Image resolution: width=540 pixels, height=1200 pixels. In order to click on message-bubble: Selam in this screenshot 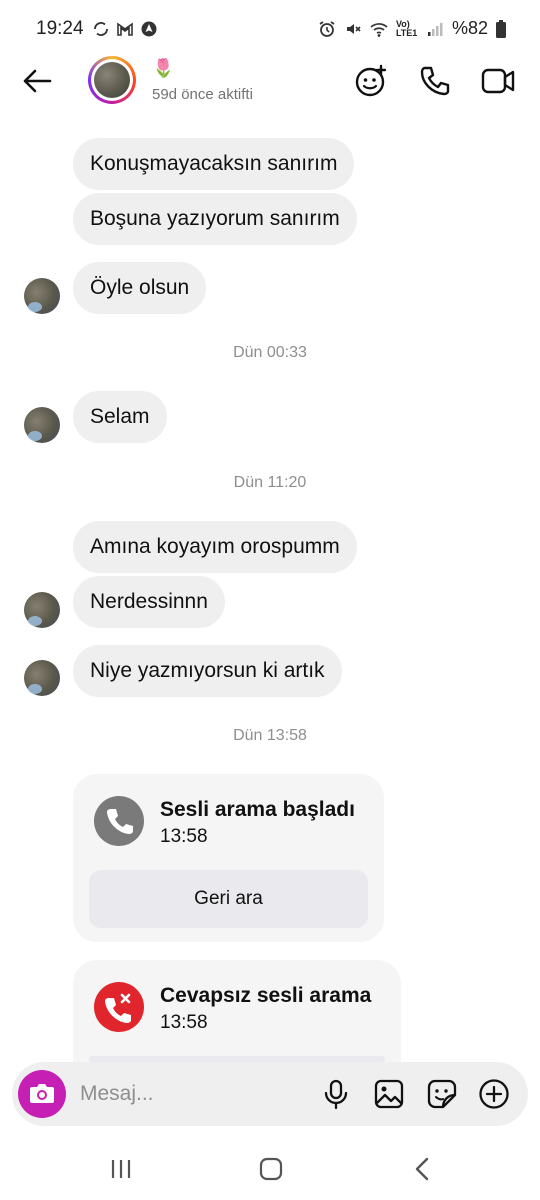, I will do `click(120, 417)`.